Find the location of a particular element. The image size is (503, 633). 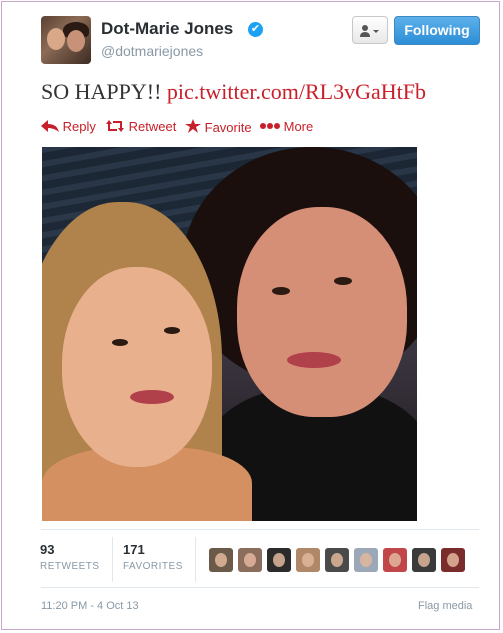

retweet-action: Retweet is located at coordinates (140, 126).